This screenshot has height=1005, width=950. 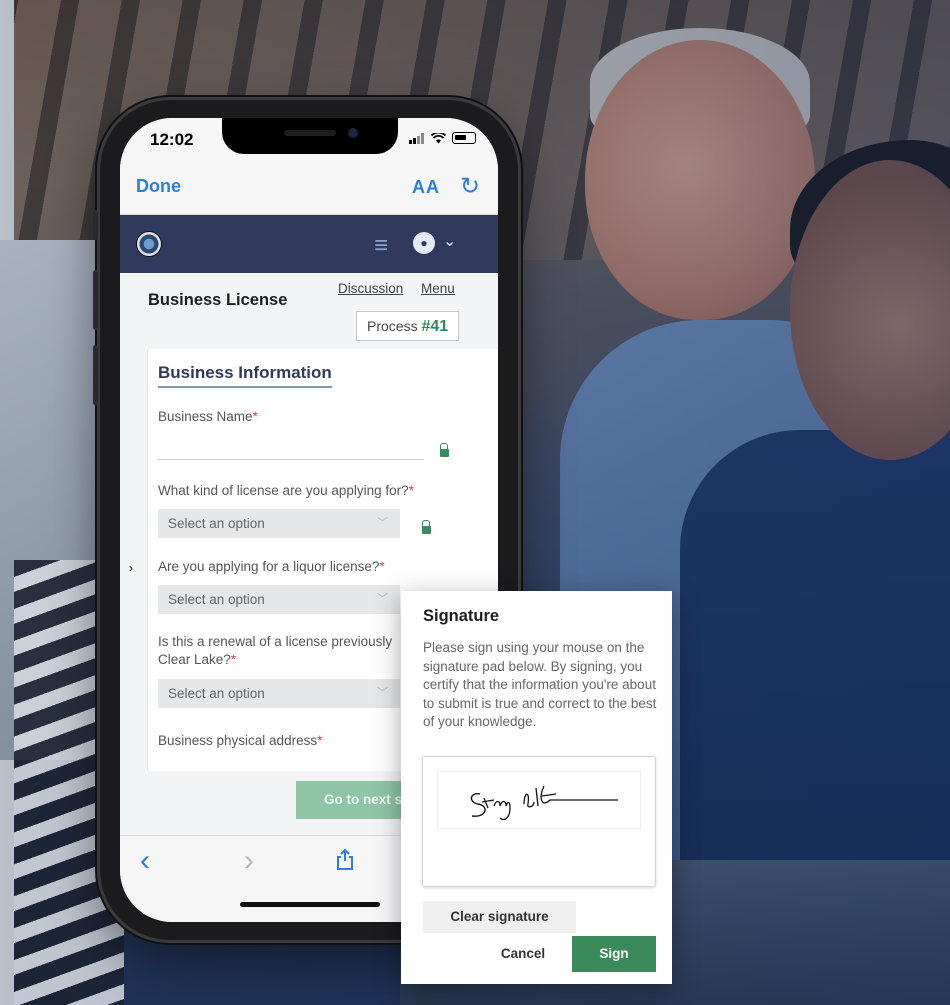 What do you see at coordinates (95, 300) in the screenshot?
I see `phone-volume-up` at bounding box center [95, 300].